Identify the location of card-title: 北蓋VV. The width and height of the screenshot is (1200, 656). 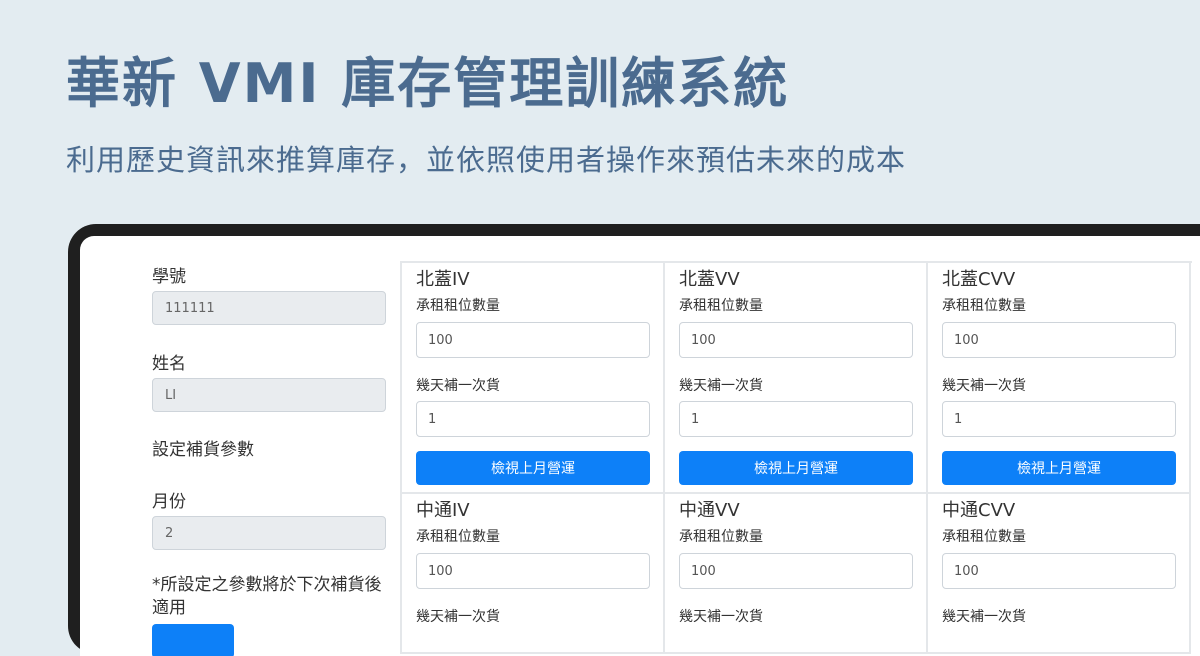
(709, 279).